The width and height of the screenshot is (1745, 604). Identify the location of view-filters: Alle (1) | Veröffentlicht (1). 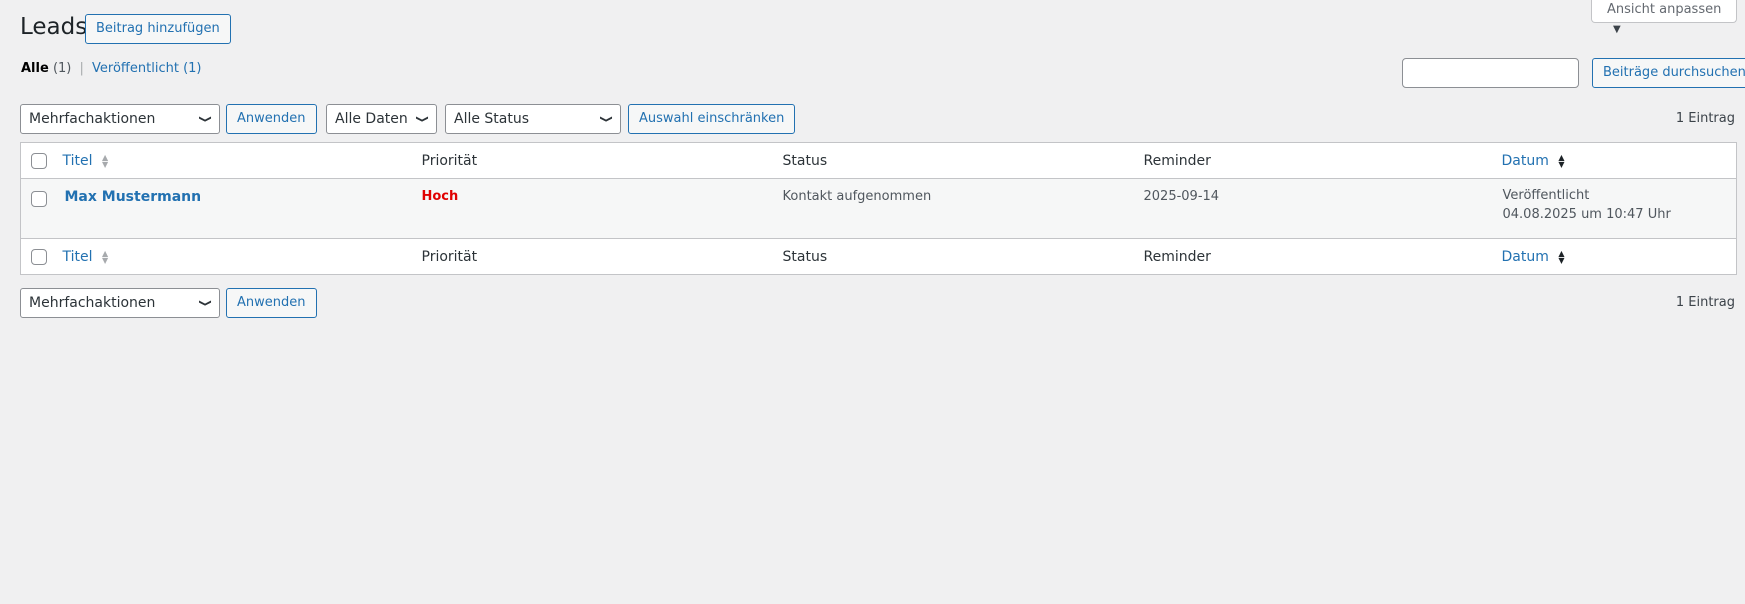
(111, 68).